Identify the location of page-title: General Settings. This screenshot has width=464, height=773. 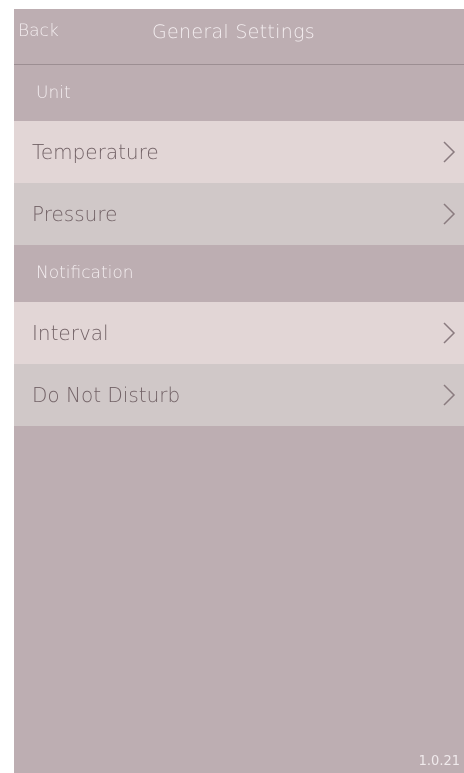
(233, 32).